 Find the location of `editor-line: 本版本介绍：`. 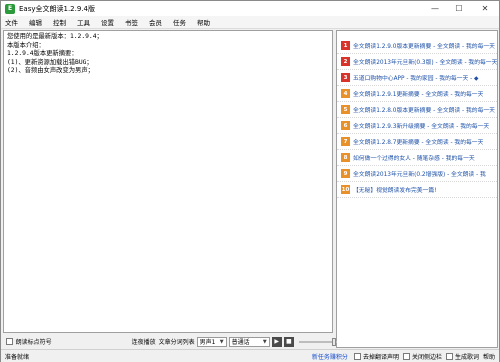

editor-line: 本版本介绍： is located at coordinates (26, 45).